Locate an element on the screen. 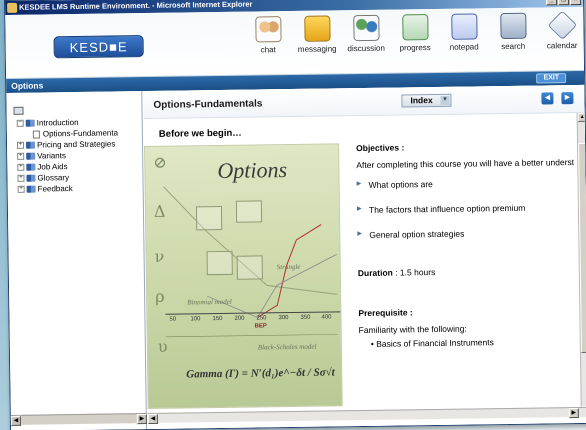 This screenshot has height=430, width=586. scroll-up-icon: ▲ is located at coordinates (581, 117).